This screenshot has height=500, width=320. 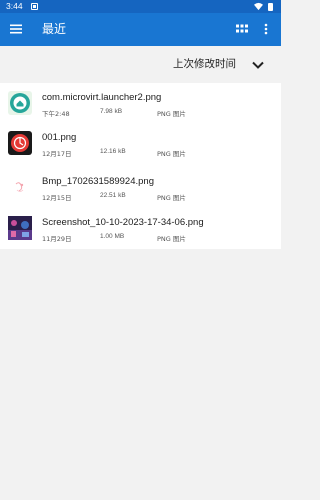 What do you see at coordinates (20, 187) in the screenshot?
I see `pink-sketch-image` at bounding box center [20, 187].